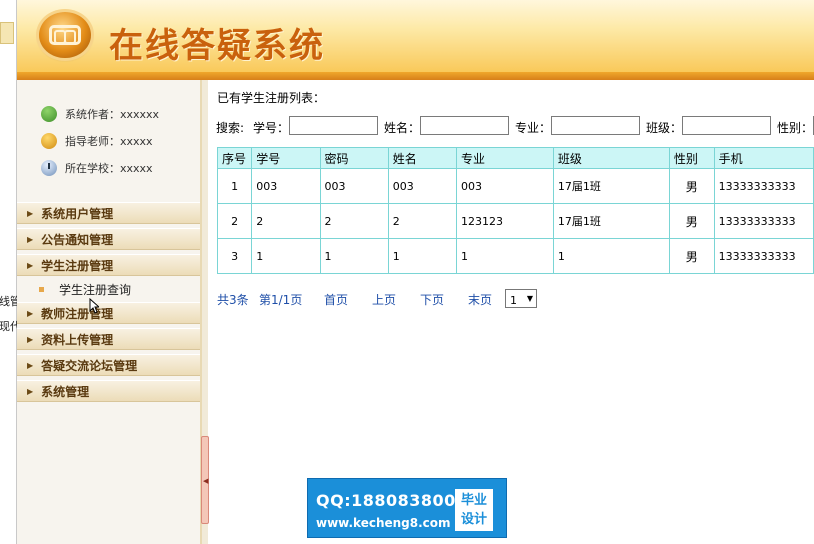 The width and height of the screenshot is (814, 544). Describe the element at coordinates (234, 221) in the screenshot. I see `cell-index: 2` at that location.